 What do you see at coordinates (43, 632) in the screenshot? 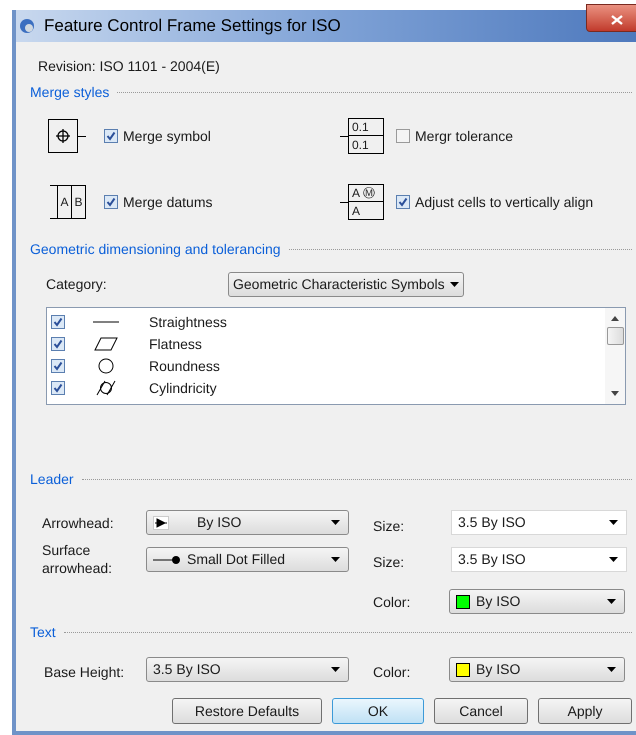
I see `section-heading: Text` at bounding box center [43, 632].